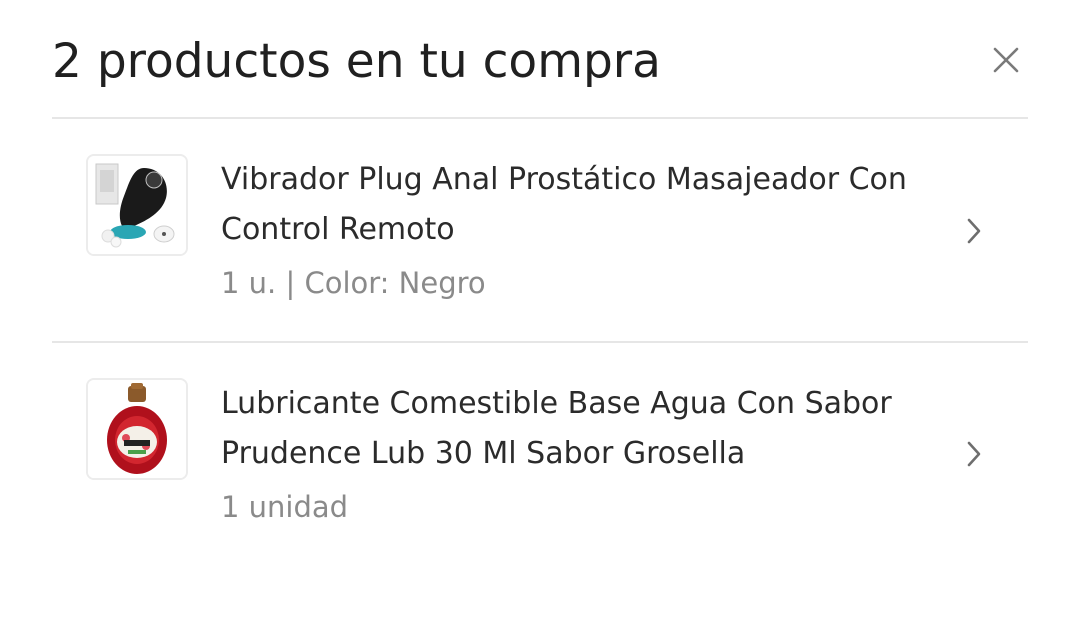  I want to click on item-title-line: Control Remoto, so click(338, 229).